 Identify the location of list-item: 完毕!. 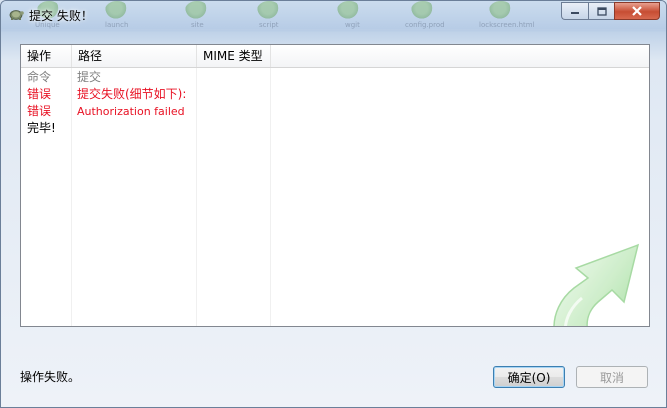
(335, 128).